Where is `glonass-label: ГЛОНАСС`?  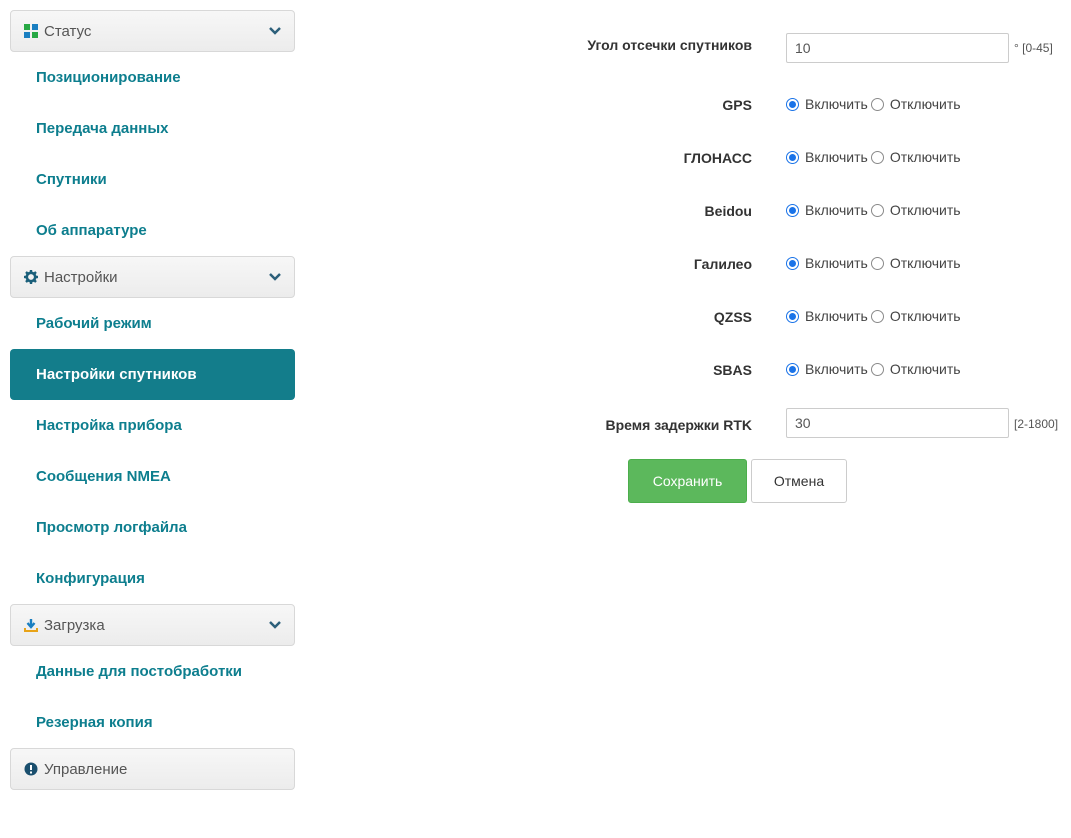 glonass-label: ГЛОНАСС is located at coordinates (717, 158).